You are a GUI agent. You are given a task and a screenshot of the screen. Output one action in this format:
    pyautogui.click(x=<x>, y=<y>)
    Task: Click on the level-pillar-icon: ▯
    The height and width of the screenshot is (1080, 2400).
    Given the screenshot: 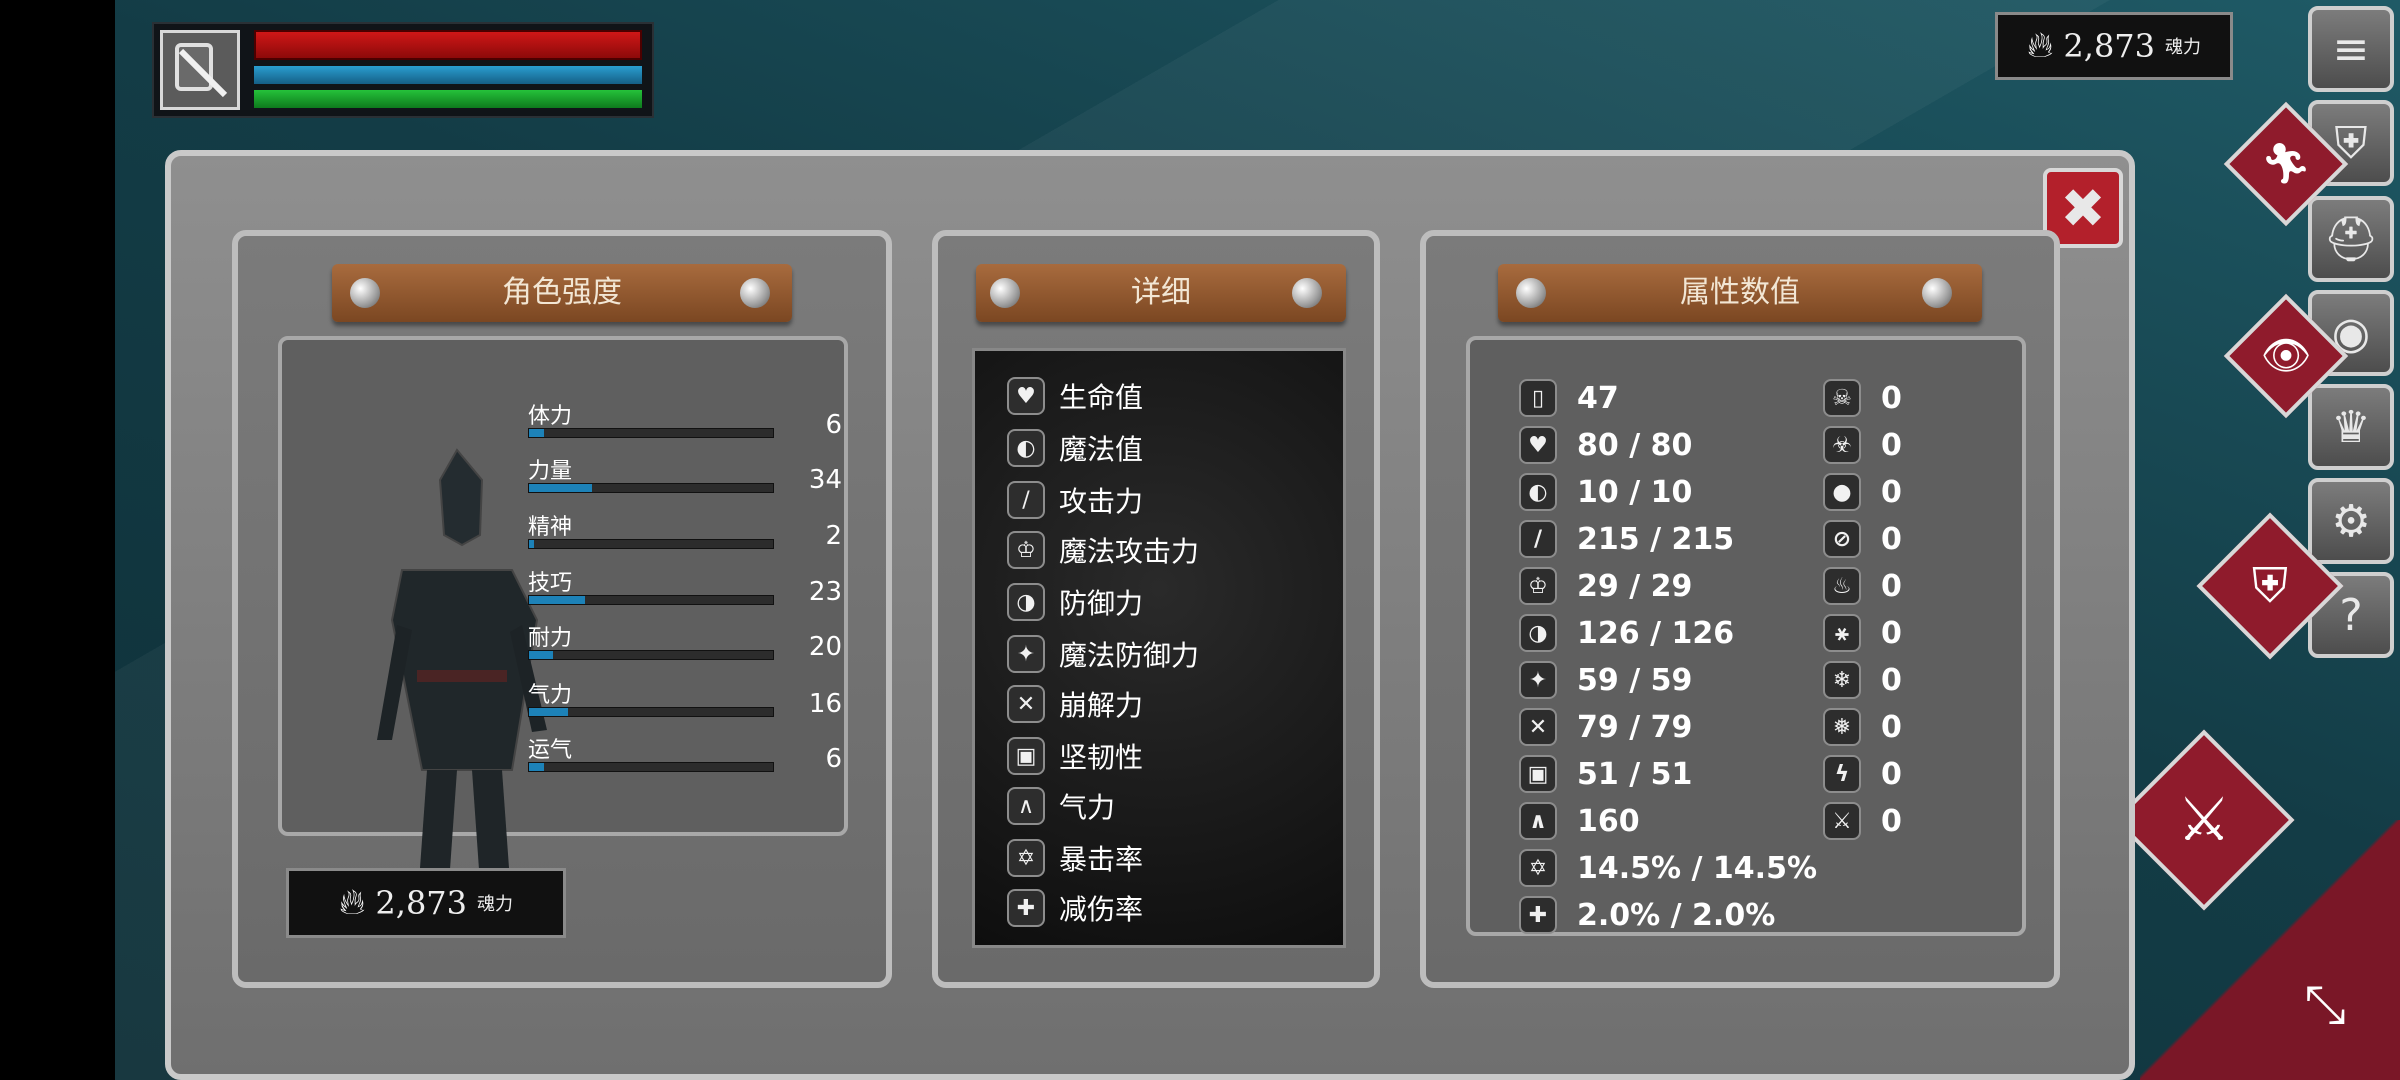 What is the action you would take?
    pyautogui.click(x=1538, y=398)
    